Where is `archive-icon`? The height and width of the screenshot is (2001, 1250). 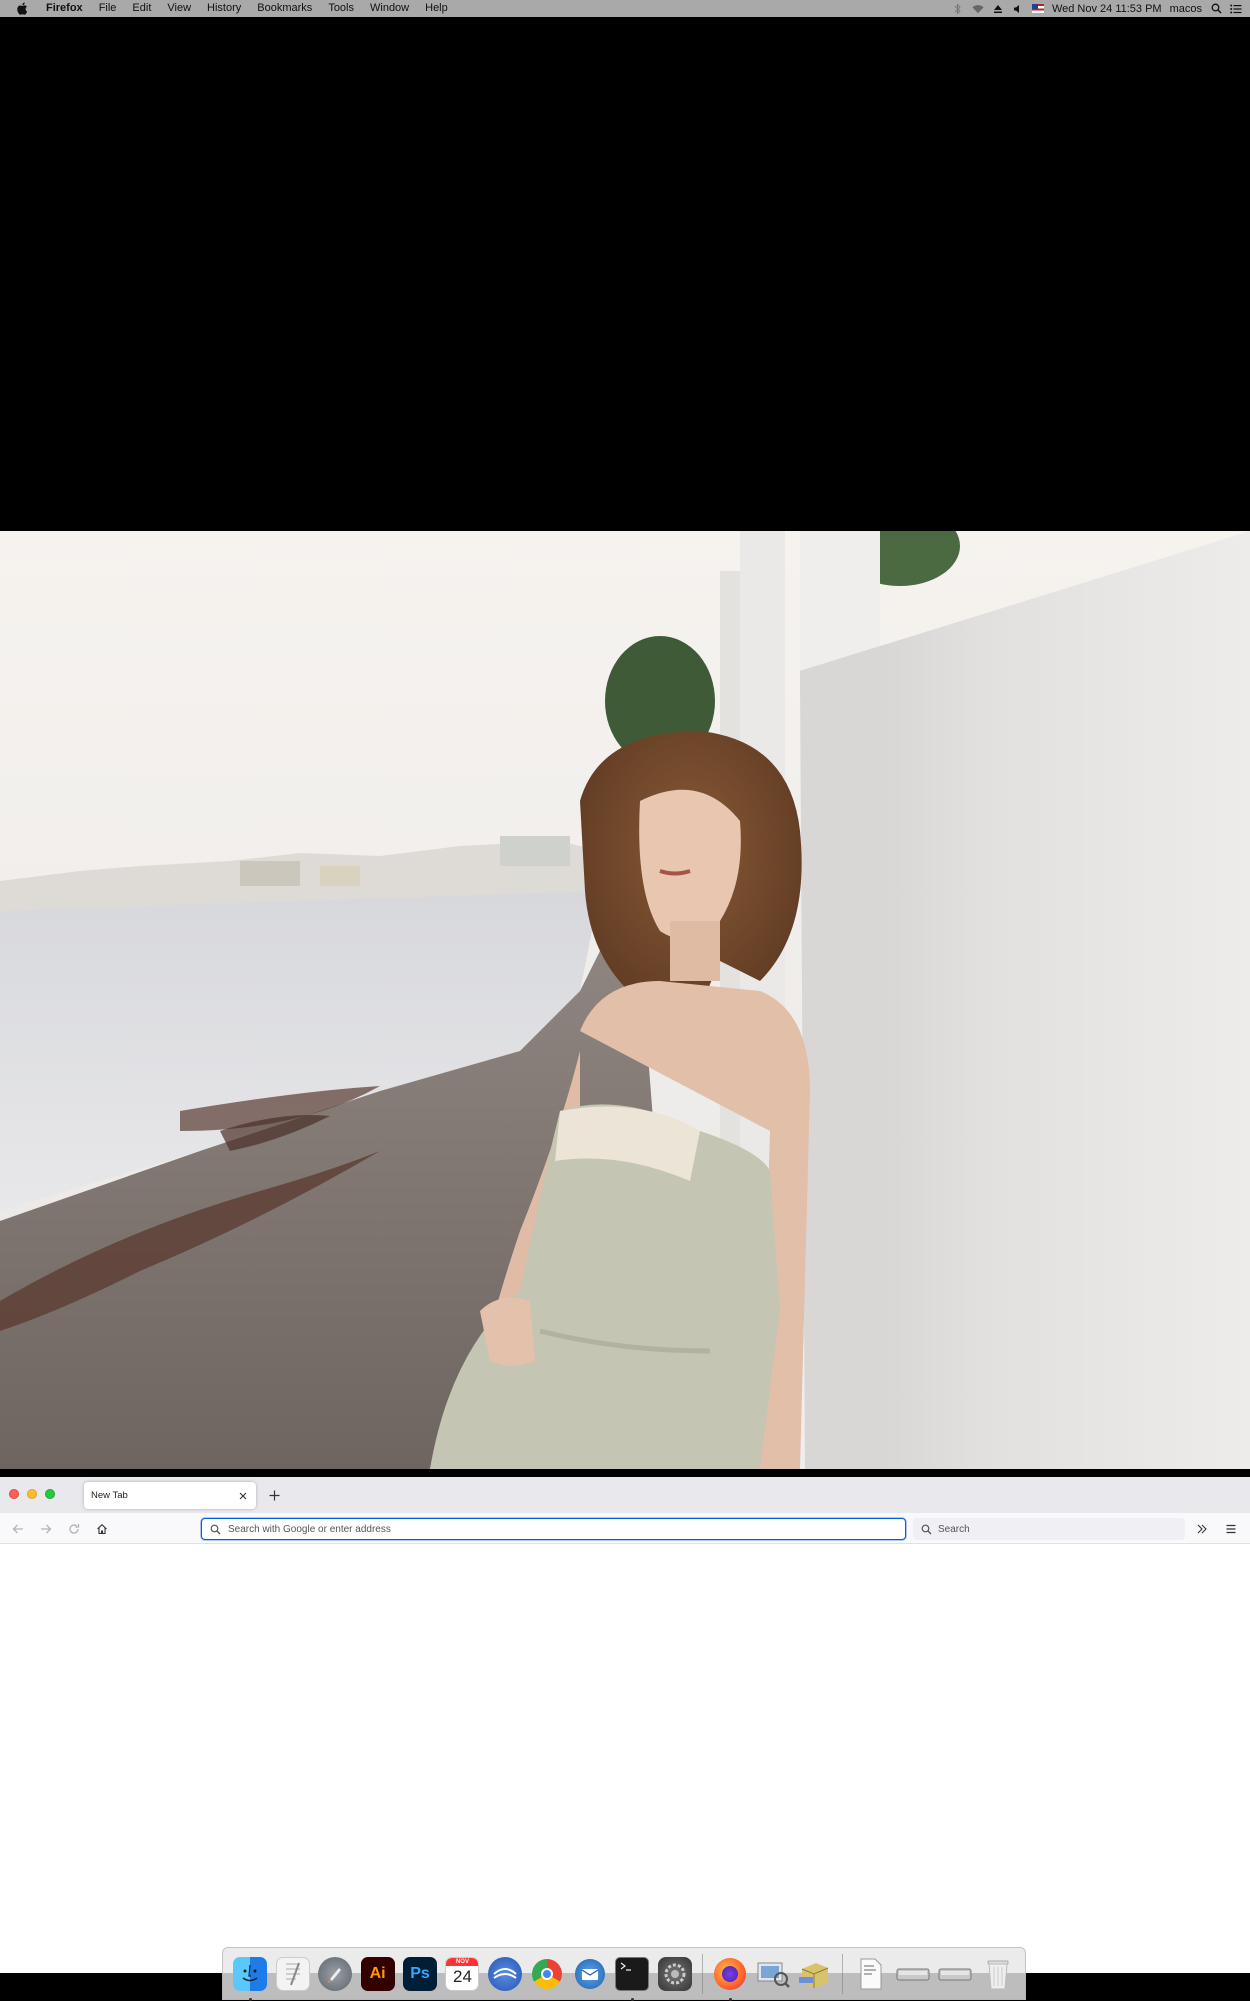
archive-icon is located at coordinates (815, 1974).